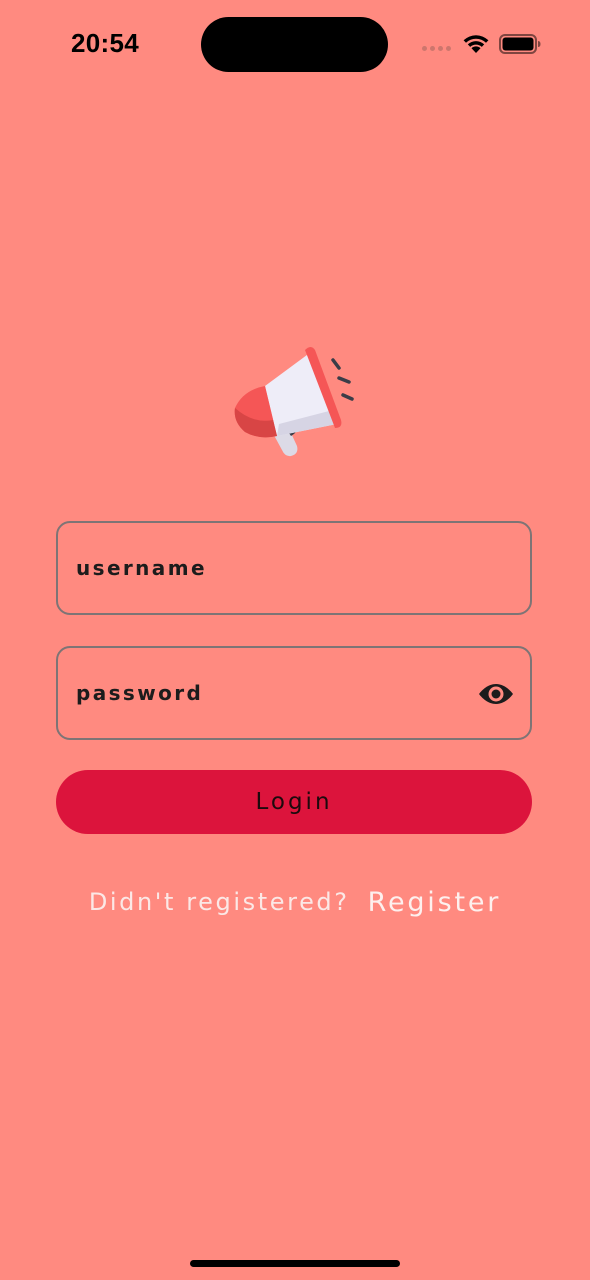 Image resolution: width=590 pixels, height=1280 pixels. Describe the element at coordinates (266, 568) in the screenshot. I see `username-input` at that location.